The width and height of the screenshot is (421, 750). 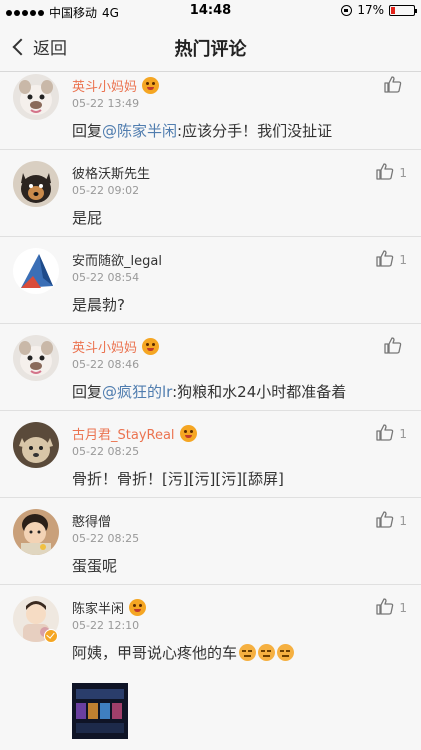 I want to click on page-title: 热门评论, so click(x=210, y=49).